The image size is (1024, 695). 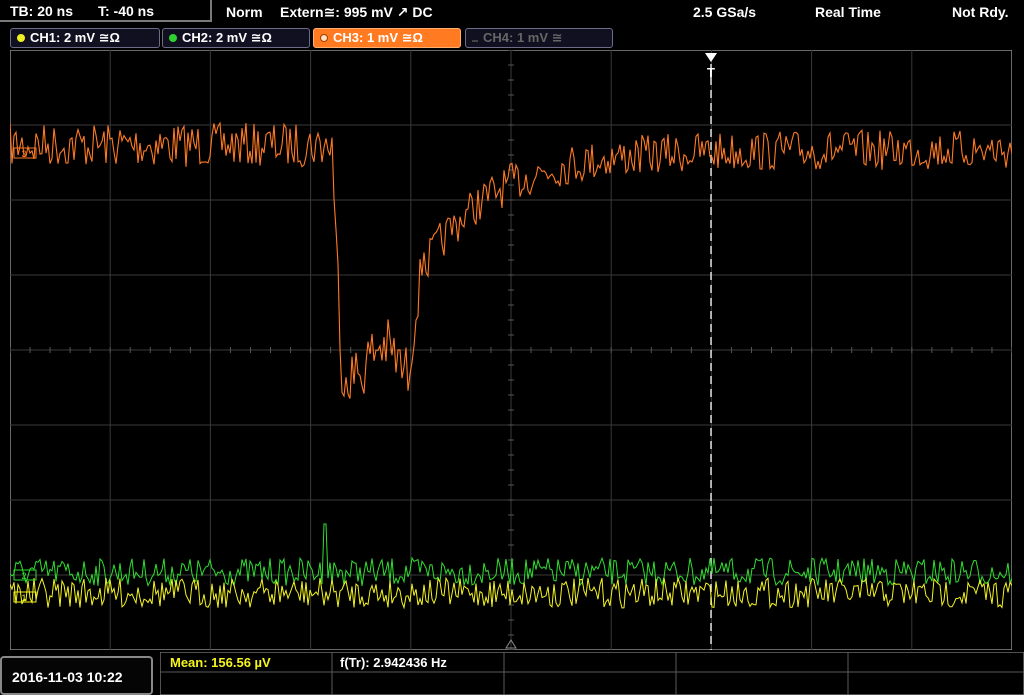 What do you see at coordinates (220, 662) in the screenshot?
I see `mean-measurement: Mean: 156.56 µV` at bounding box center [220, 662].